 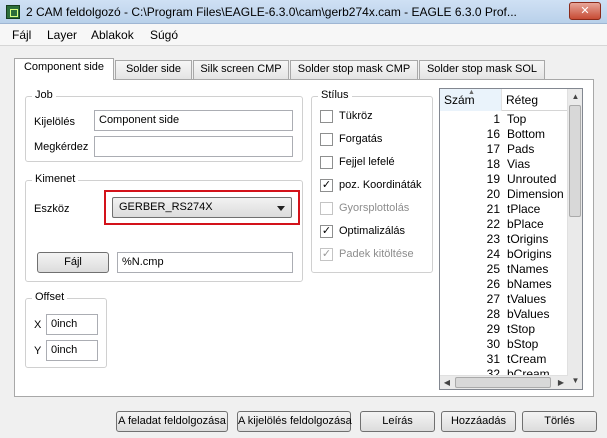 What do you see at coordinates (153, 69) in the screenshot?
I see `tab-solder-side: Solder side` at bounding box center [153, 69].